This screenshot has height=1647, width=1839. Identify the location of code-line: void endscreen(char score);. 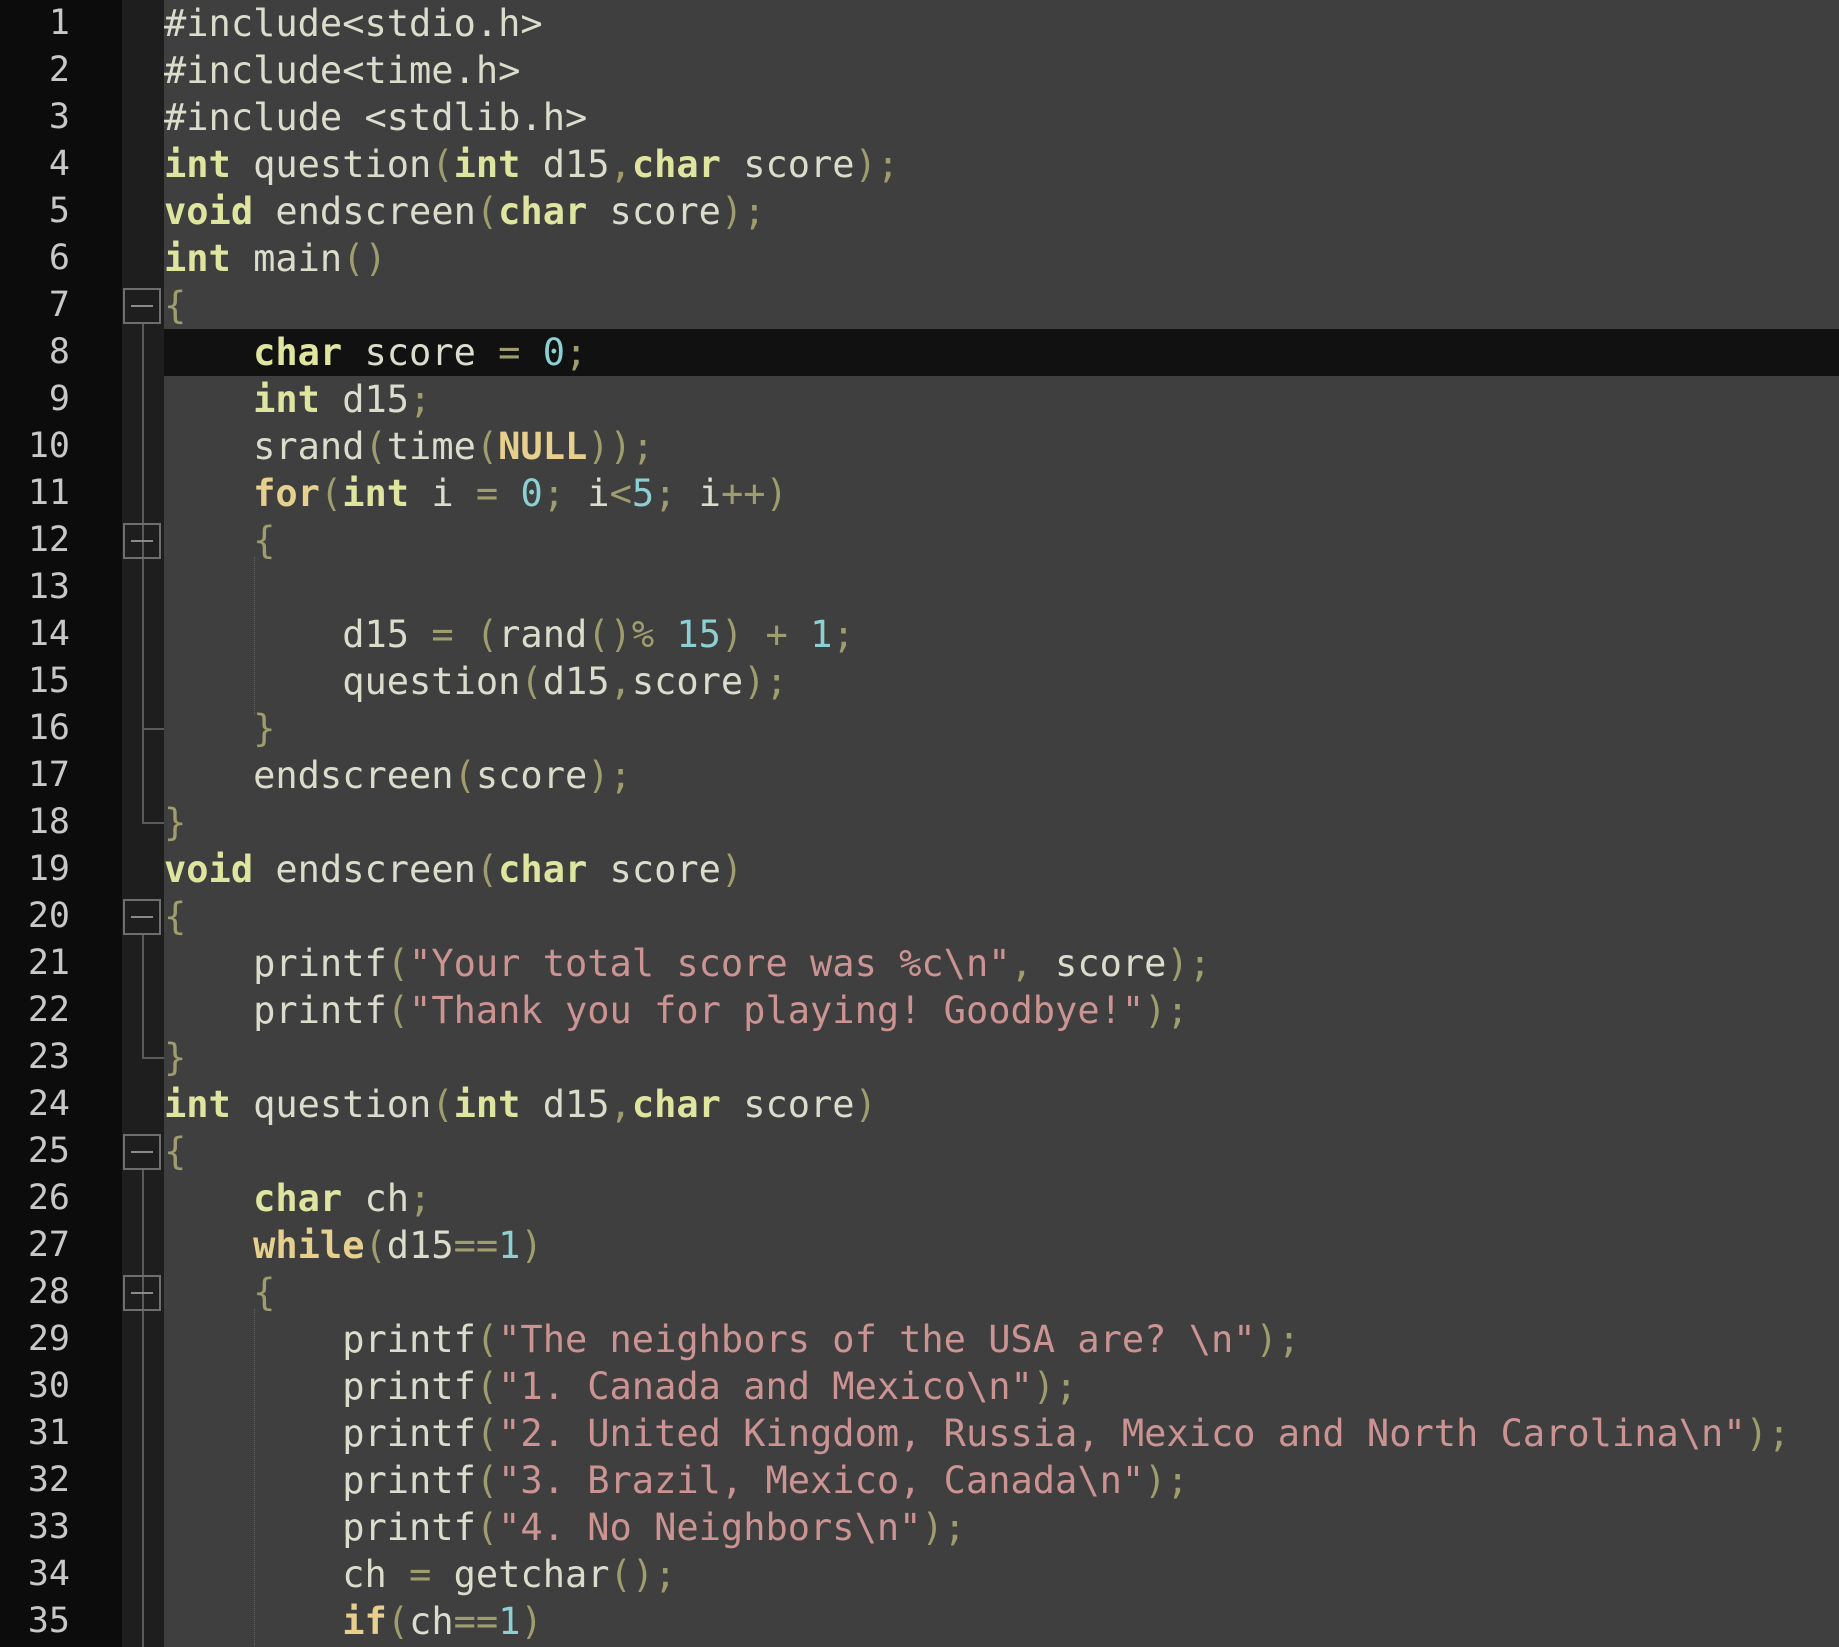
(464, 211).